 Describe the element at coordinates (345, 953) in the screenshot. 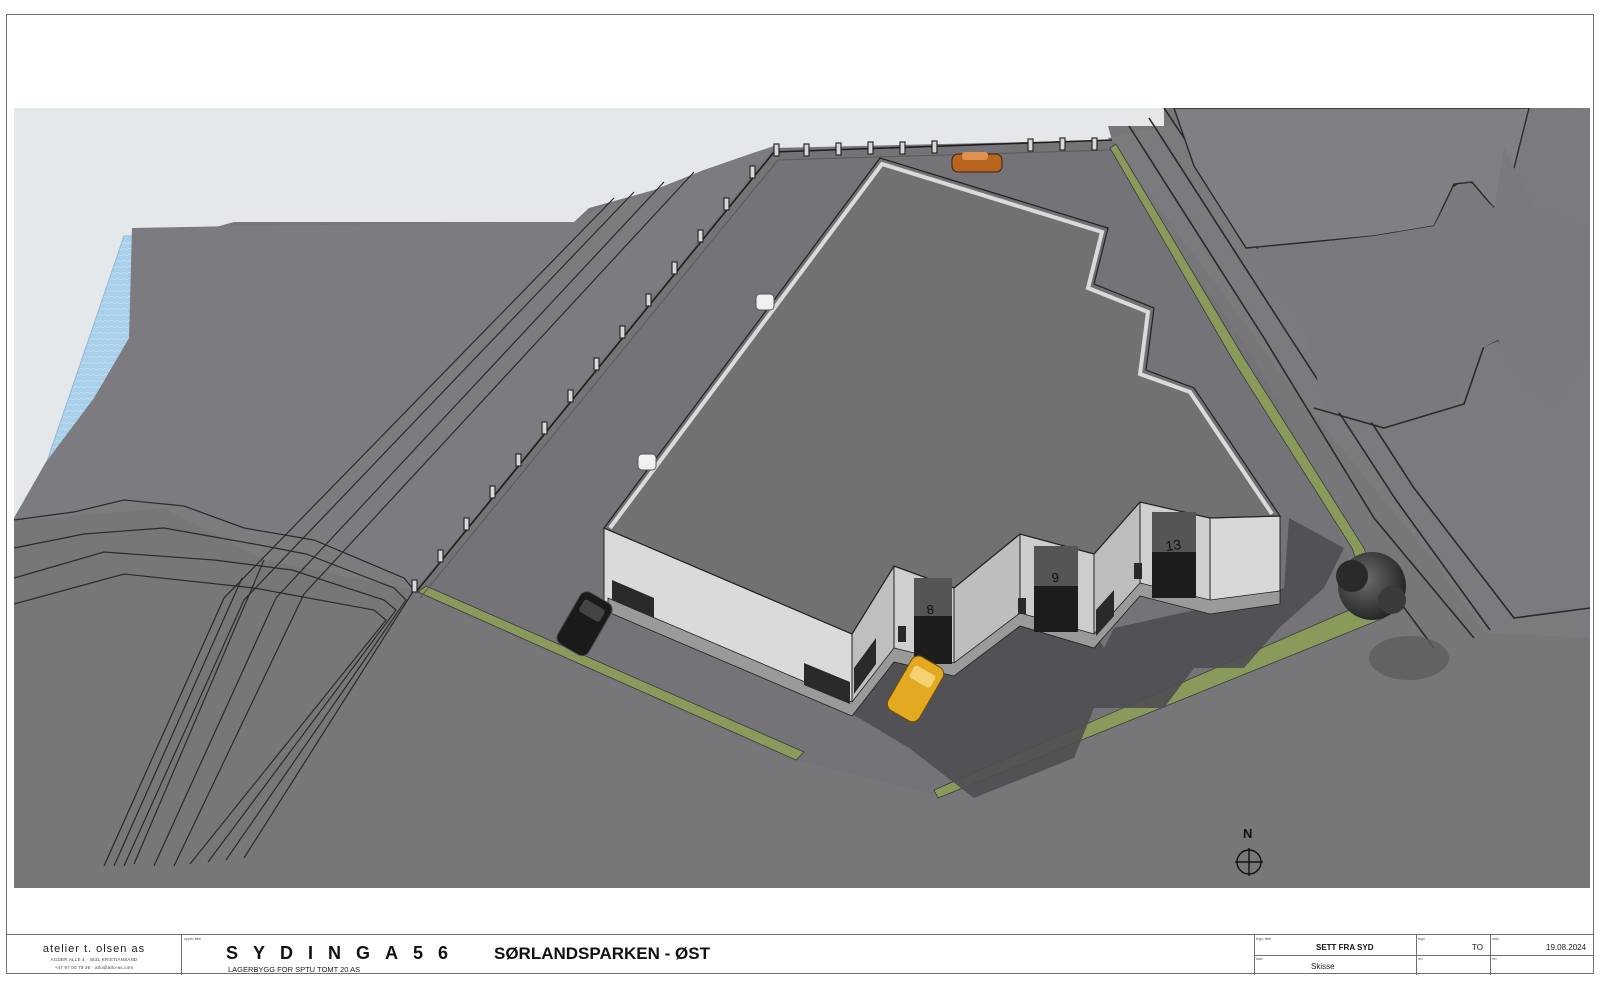

I see `project-title: SYDINGA56` at that location.